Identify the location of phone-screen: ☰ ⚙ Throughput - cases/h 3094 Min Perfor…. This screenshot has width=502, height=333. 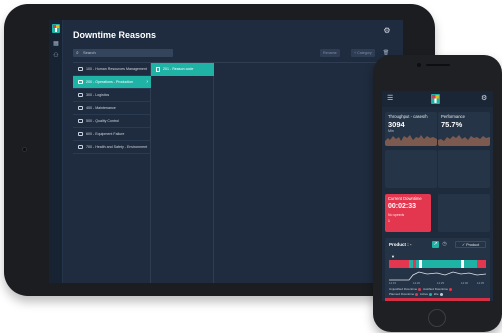
(437, 196).